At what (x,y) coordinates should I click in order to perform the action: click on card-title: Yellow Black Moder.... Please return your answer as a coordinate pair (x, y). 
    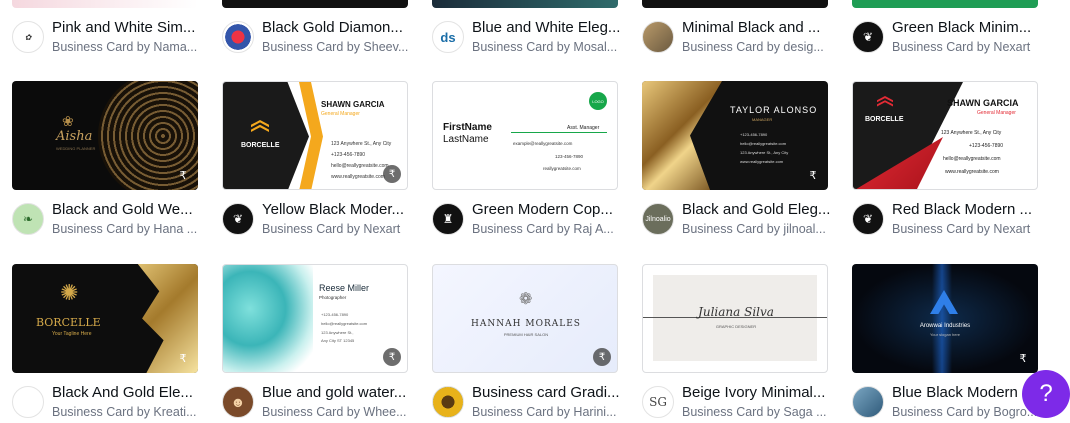
    Looking at the image, I should click on (341, 210).